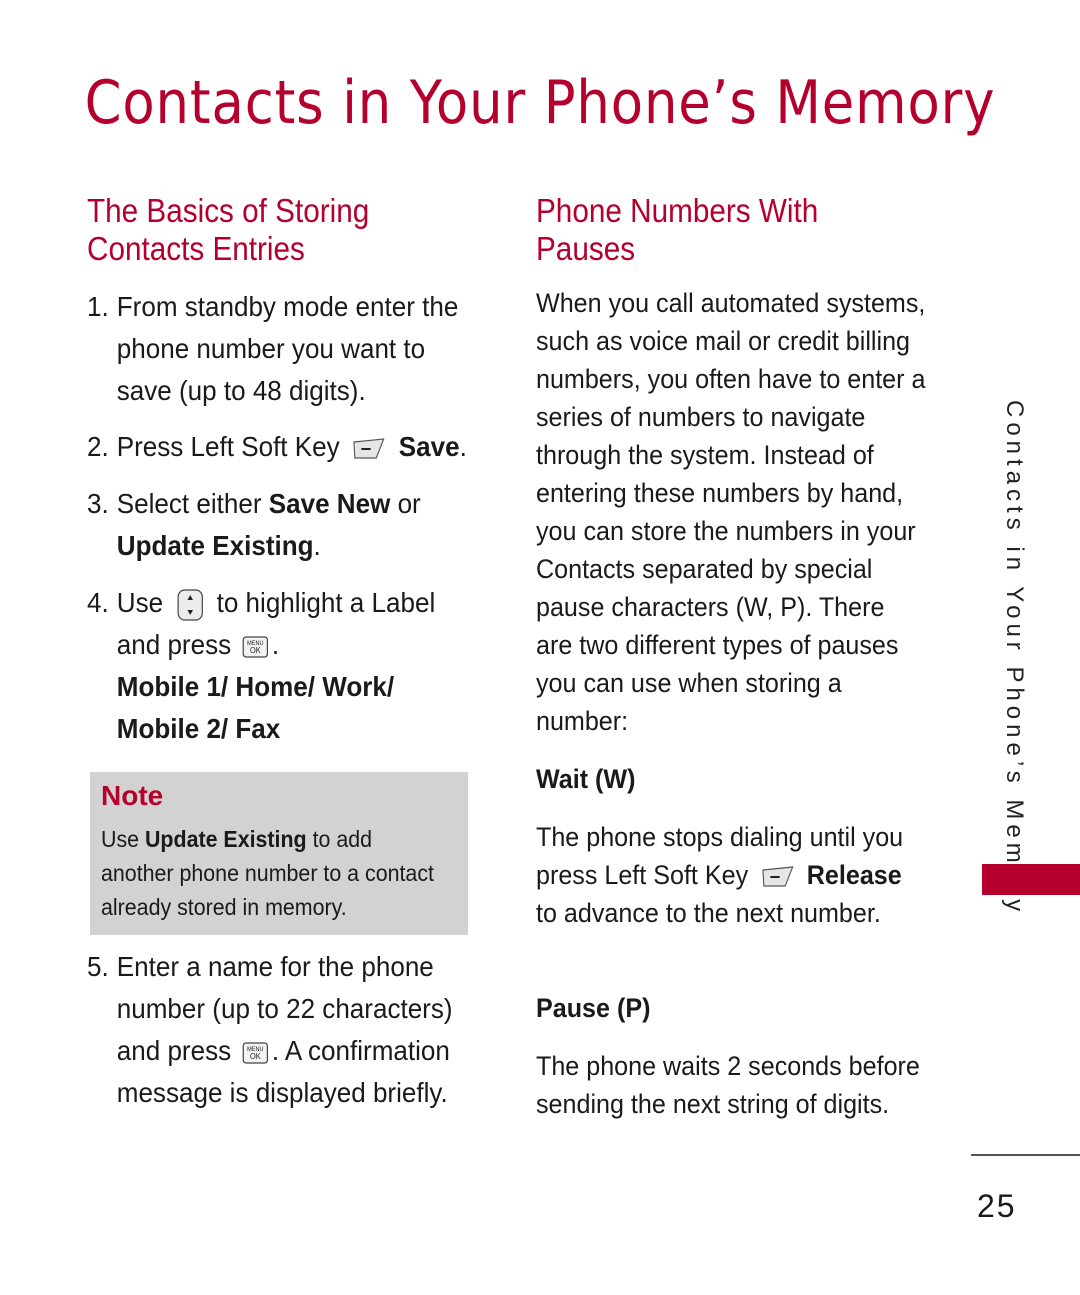 The width and height of the screenshot is (1080, 1295). What do you see at coordinates (215, 545) in the screenshot?
I see `update-existing-label: Update Existing` at bounding box center [215, 545].